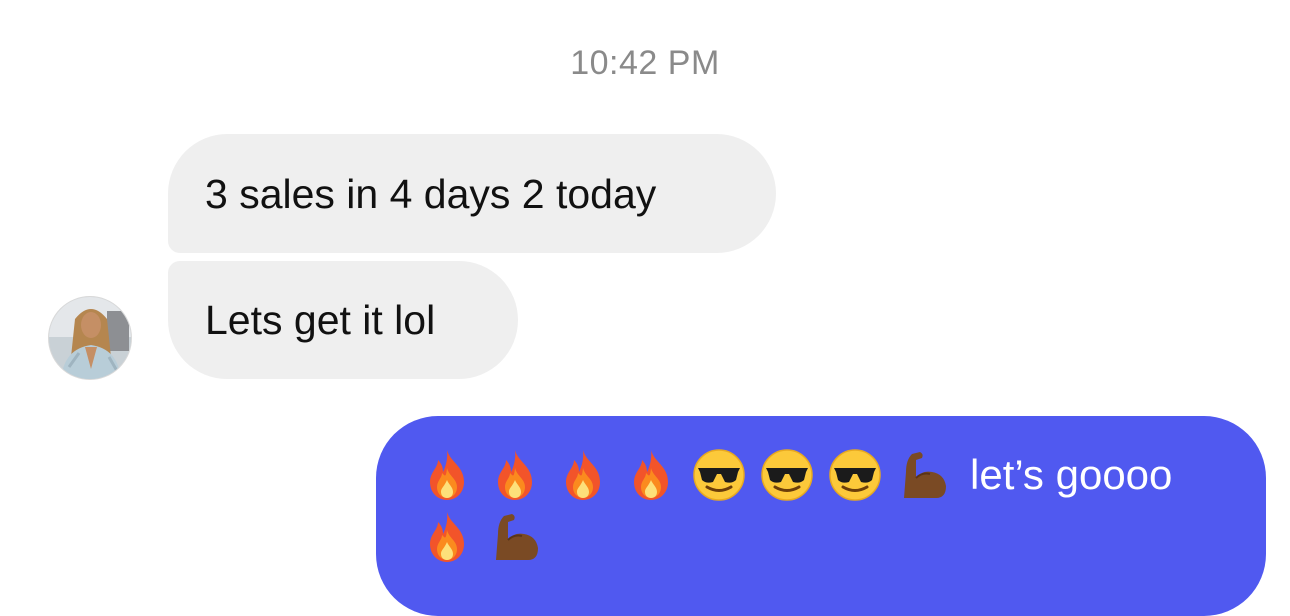 This screenshot has height=616, width=1290. What do you see at coordinates (645, 63) in the screenshot?
I see `message-timestamp: 10:42 PM` at bounding box center [645, 63].